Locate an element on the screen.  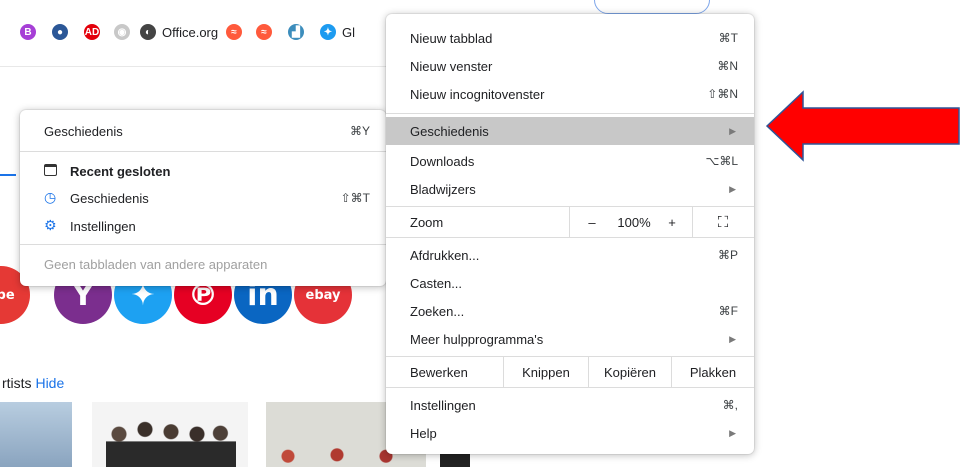
no-tabs-note: Geen tabbladen van andere apparaten is located at coordinates (203, 264).